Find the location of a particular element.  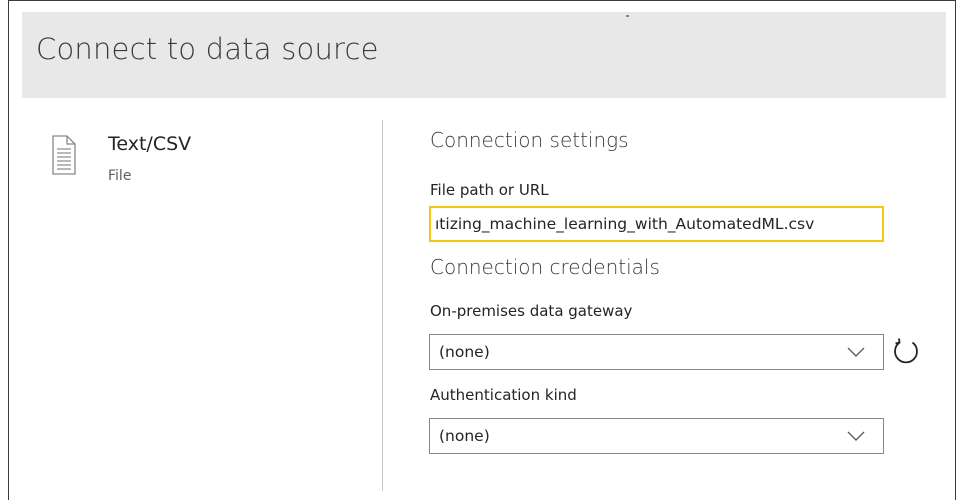

auth-kind-selected-value: (none) is located at coordinates (464, 436).